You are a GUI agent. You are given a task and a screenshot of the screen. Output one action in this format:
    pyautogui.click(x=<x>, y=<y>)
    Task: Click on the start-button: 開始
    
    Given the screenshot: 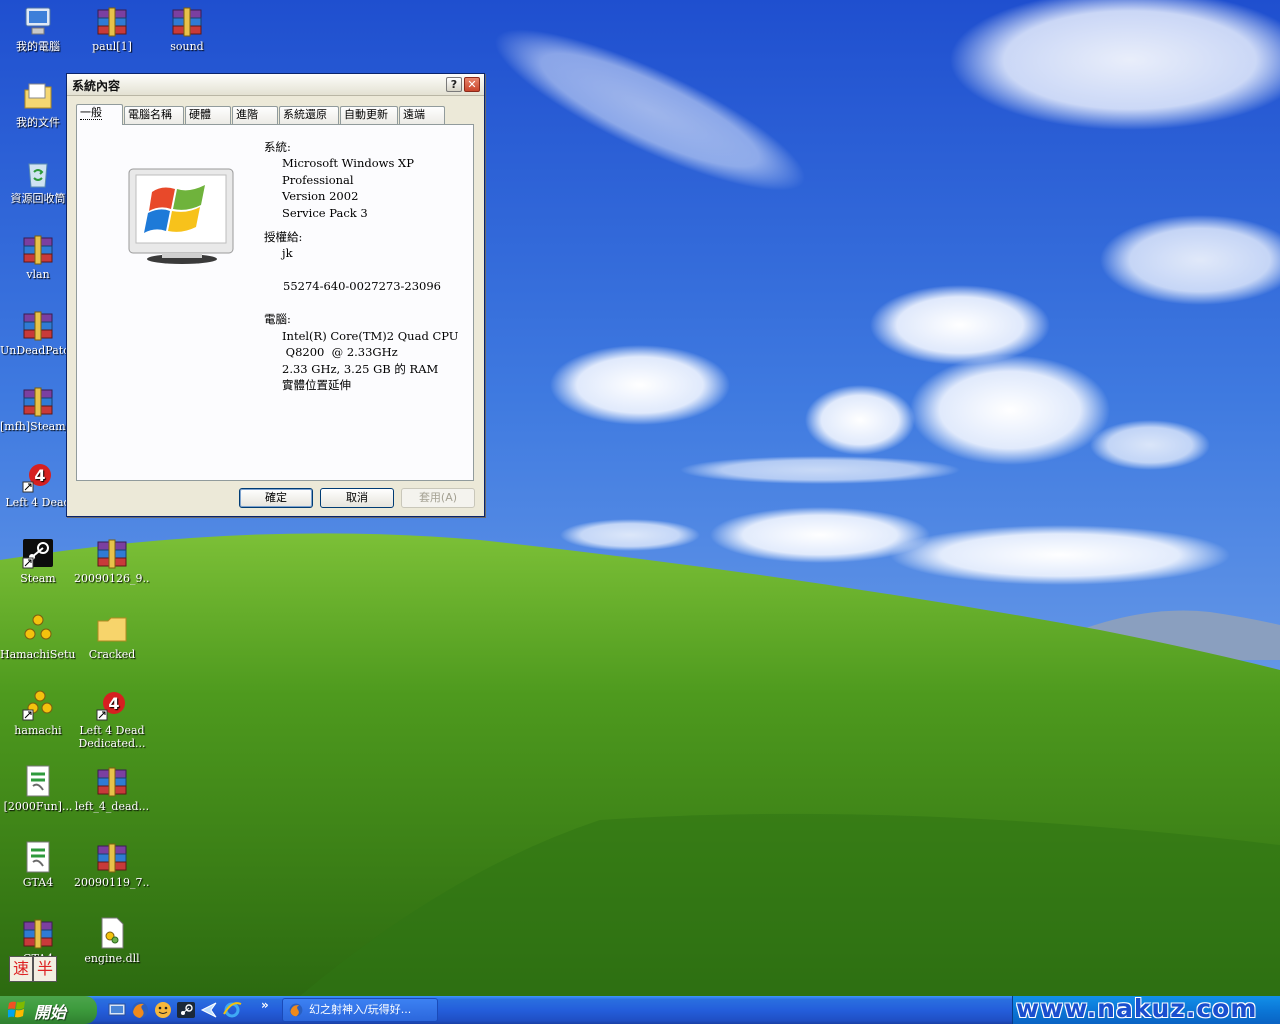 What is the action you would take?
    pyautogui.click(x=48, y=1010)
    